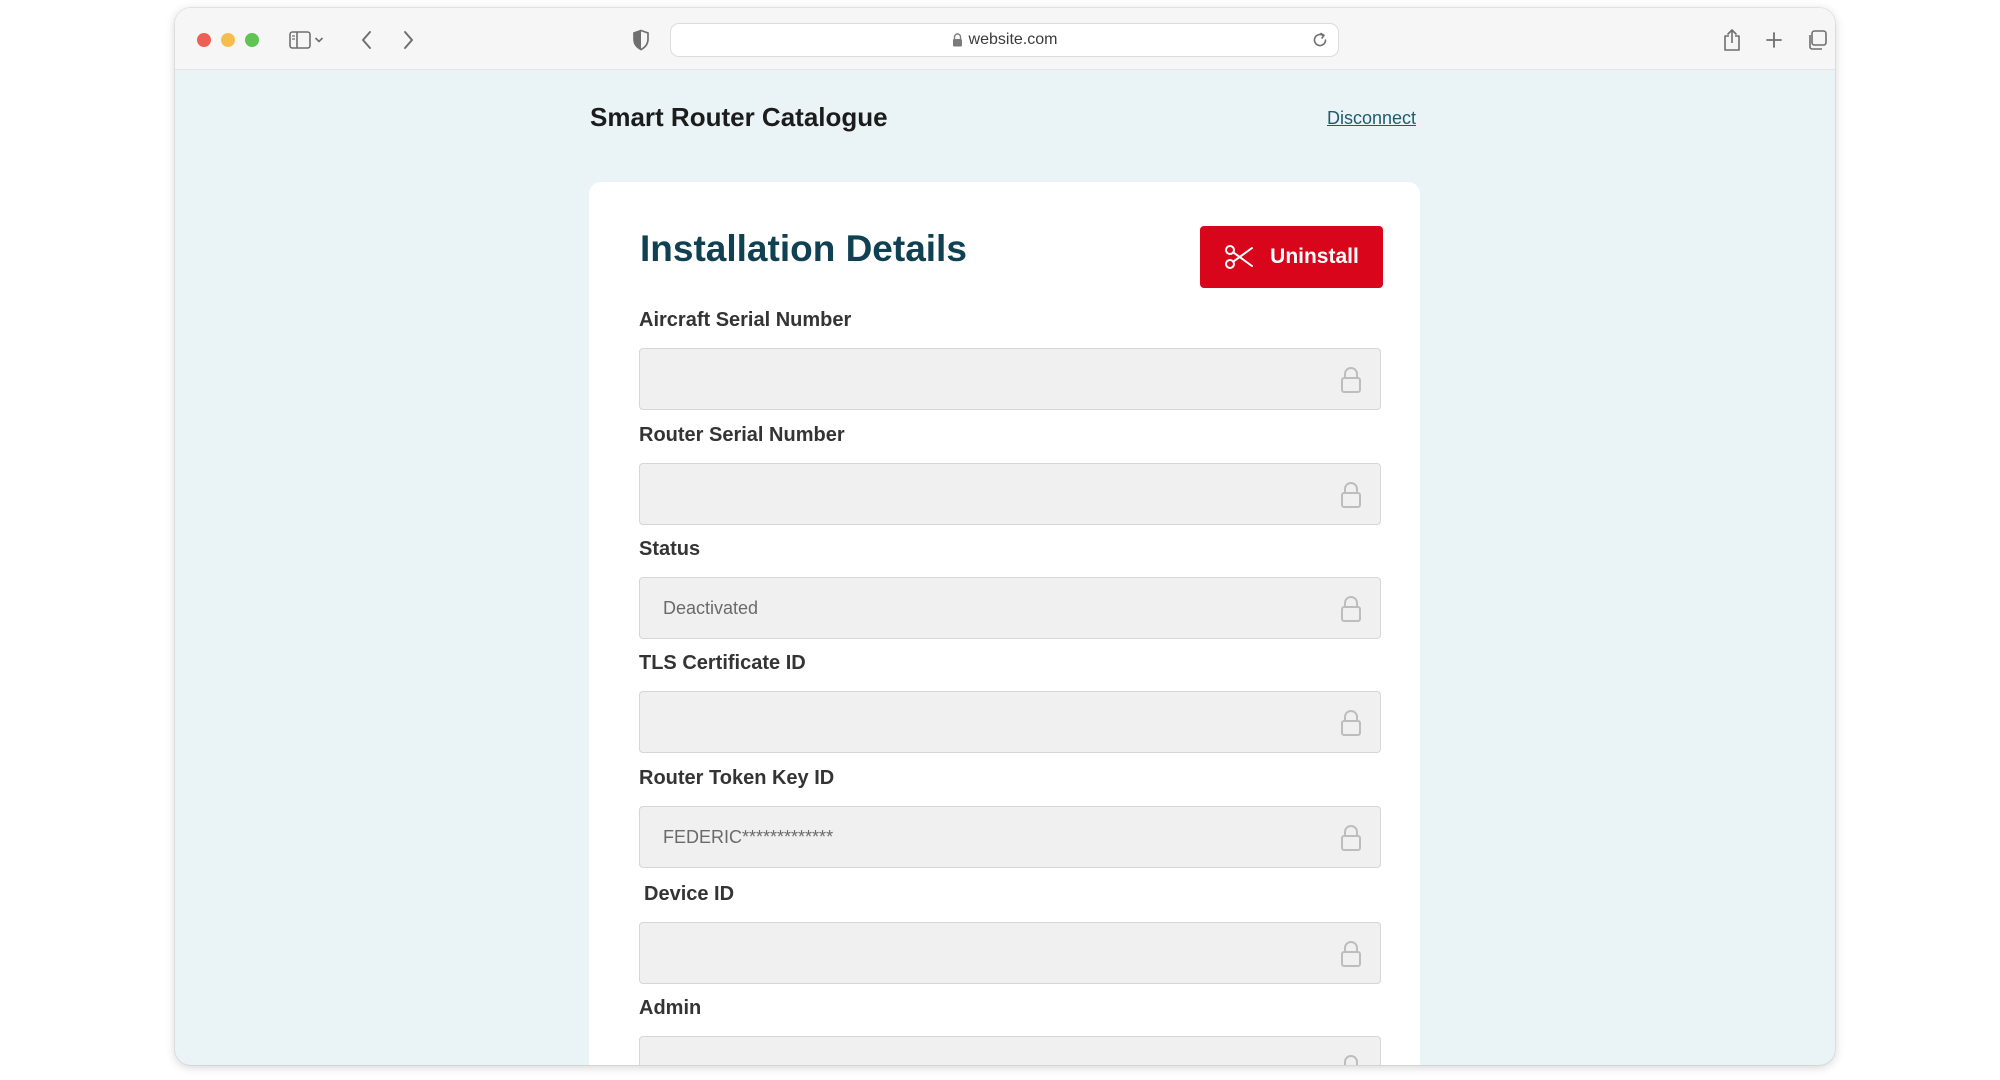 Image resolution: width=2000 pixels, height=1080 pixels. What do you see at coordinates (1817, 40) in the screenshot?
I see `tabs-overview-icon` at bounding box center [1817, 40].